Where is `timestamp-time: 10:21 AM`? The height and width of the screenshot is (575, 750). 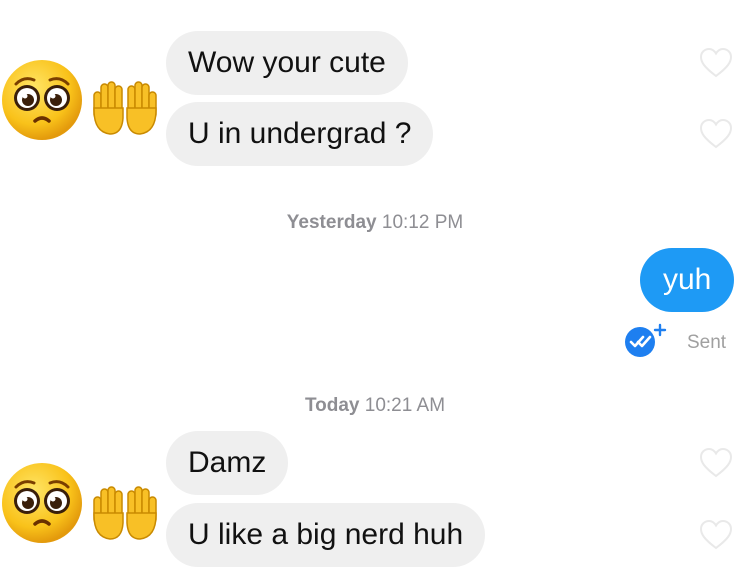 timestamp-time: 10:21 AM is located at coordinates (405, 405).